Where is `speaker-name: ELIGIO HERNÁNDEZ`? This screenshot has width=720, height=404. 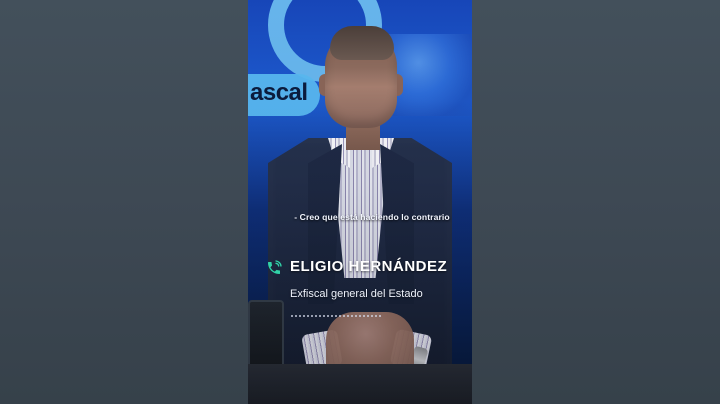
speaker-name: ELIGIO HERNÁNDEZ is located at coordinates (369, 266).